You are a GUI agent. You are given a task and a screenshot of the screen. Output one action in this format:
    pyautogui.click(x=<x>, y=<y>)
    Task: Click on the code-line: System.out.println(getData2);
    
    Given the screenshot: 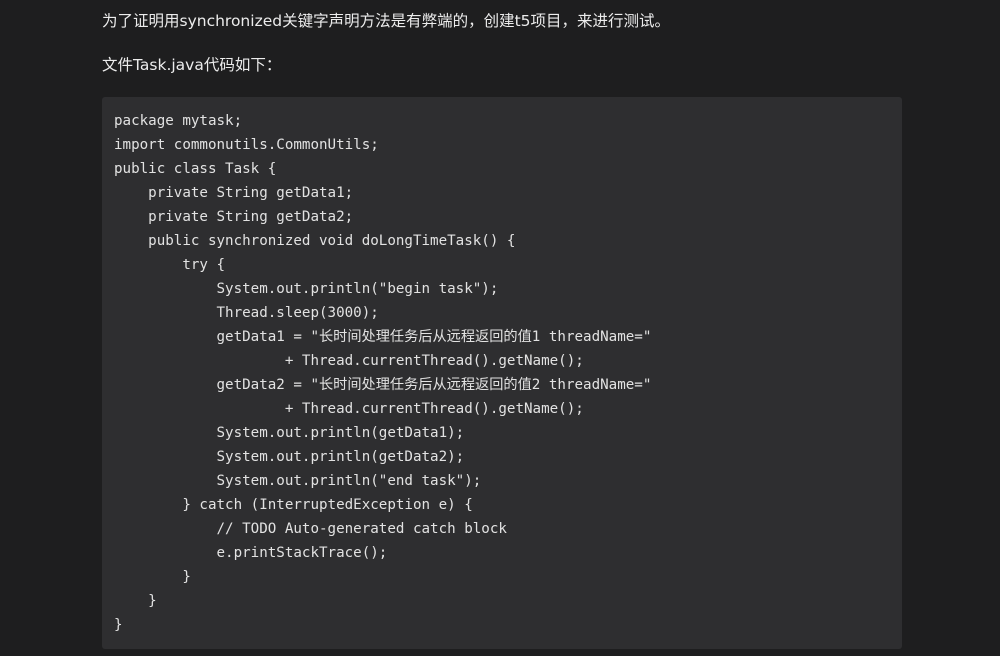 What is the action you would take?
    pyautogui.click(x=289, y=457)
    